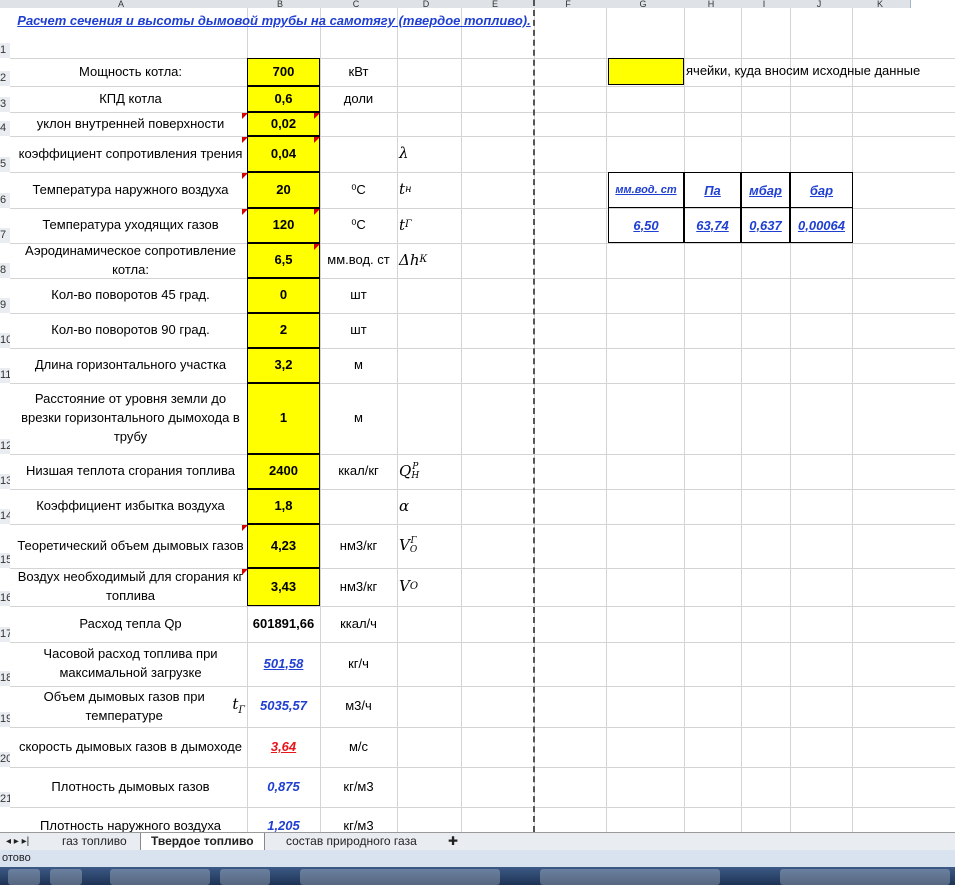 Image resolution: width=955 pixels, height=885 pixels. Describe the element at coordinates (5, 799) in the screenshot. I see `row-number: 21` at that location.